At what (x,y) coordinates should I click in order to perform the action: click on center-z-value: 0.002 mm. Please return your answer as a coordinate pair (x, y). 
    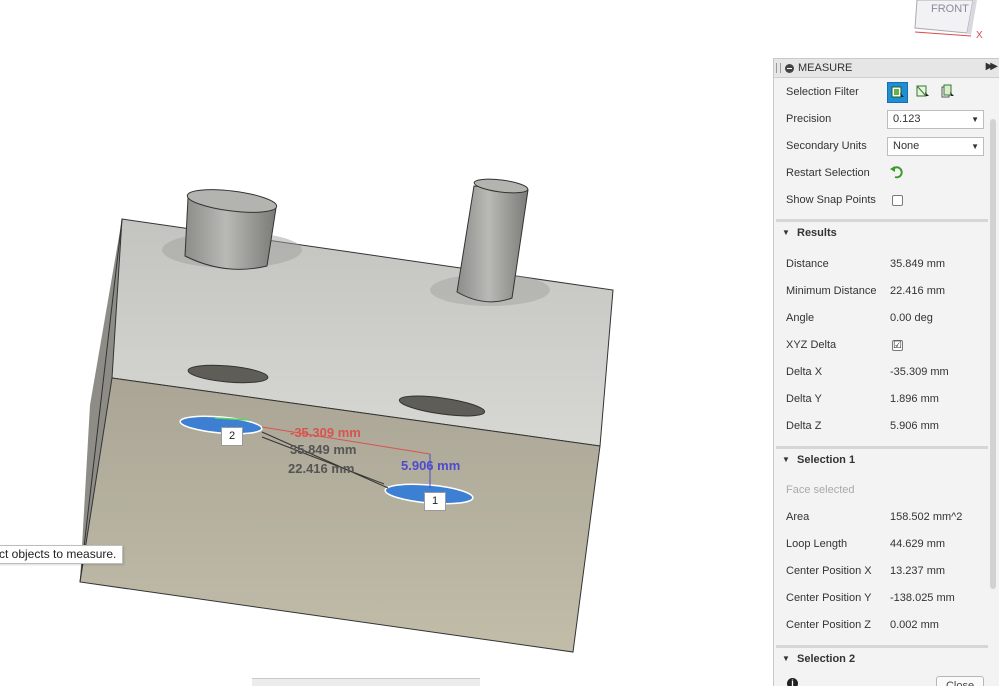
    Looking at the image, I should click on (914, 625).